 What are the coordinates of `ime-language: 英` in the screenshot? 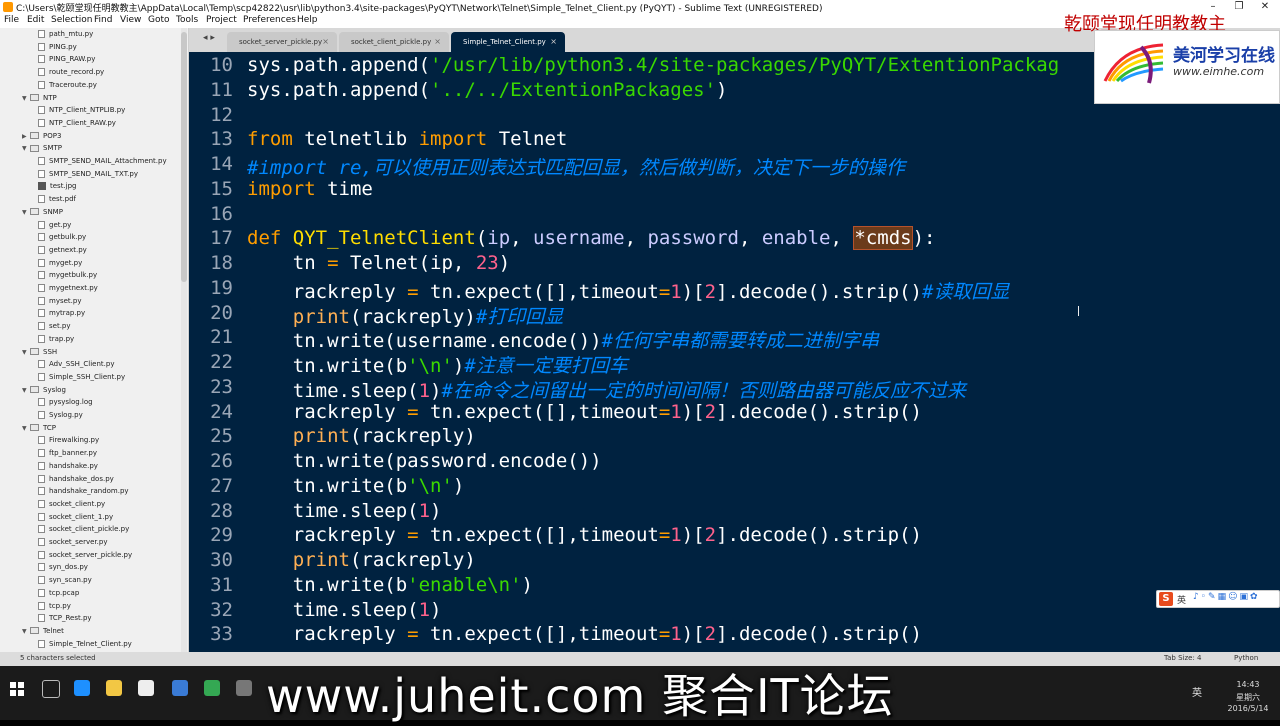 It's located at (1181, 599).